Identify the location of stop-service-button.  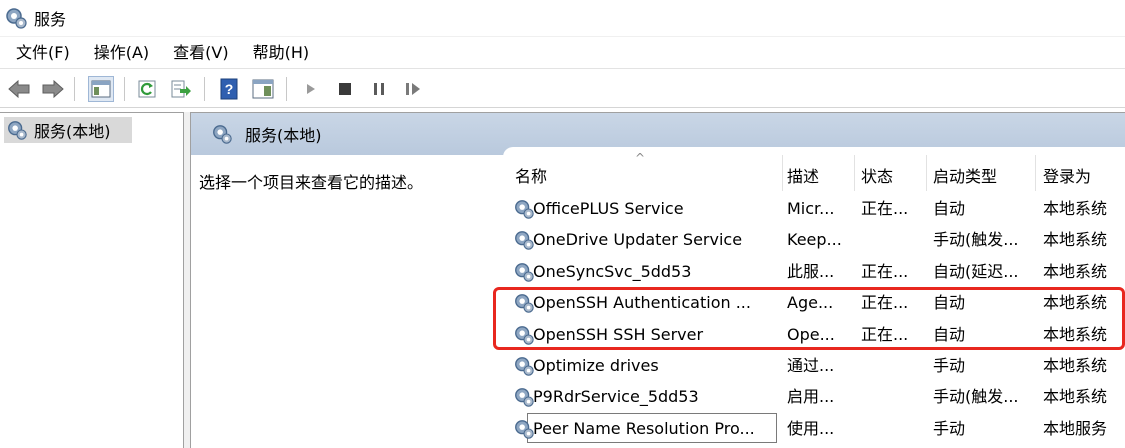
(345, 89).